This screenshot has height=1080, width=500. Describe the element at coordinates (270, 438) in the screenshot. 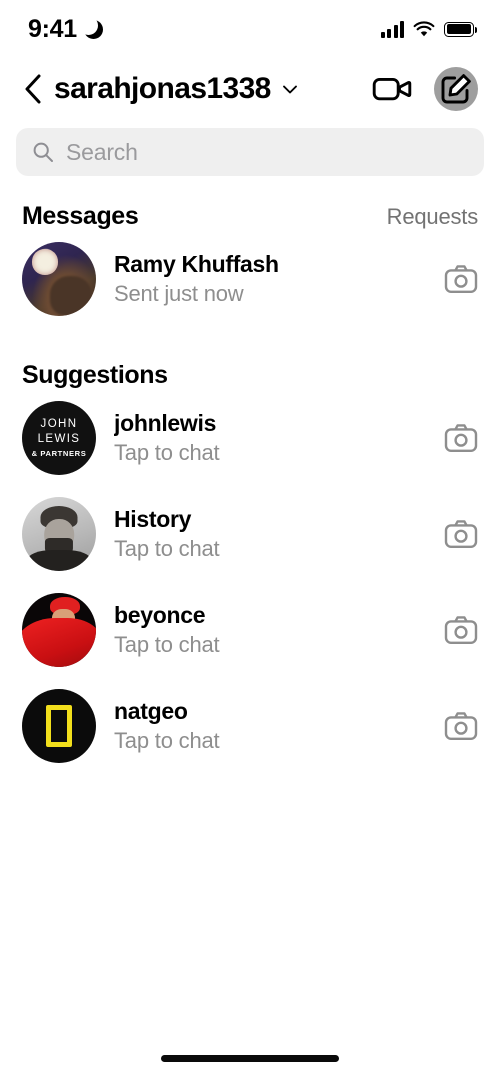

I see `list-item-text: johnlewis Tap to chat` at that location.